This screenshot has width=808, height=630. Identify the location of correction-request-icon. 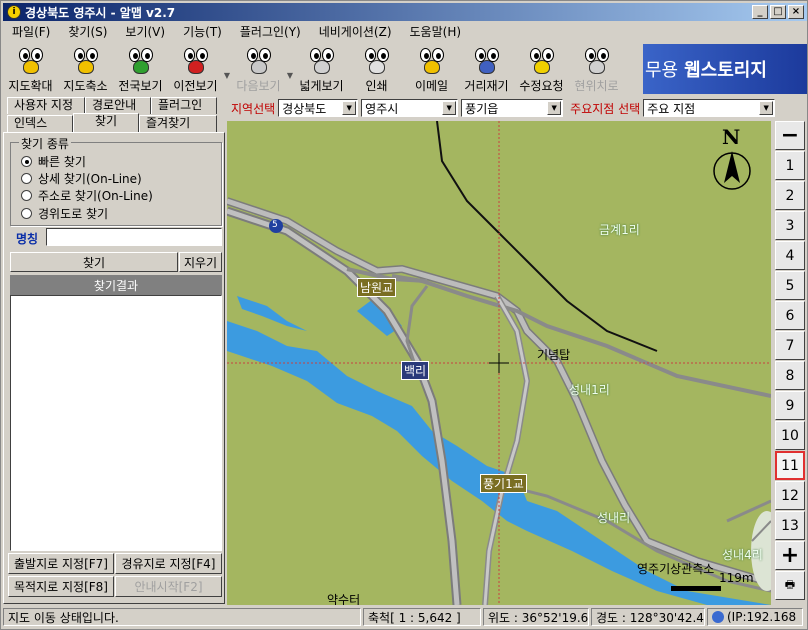
(542, 61).